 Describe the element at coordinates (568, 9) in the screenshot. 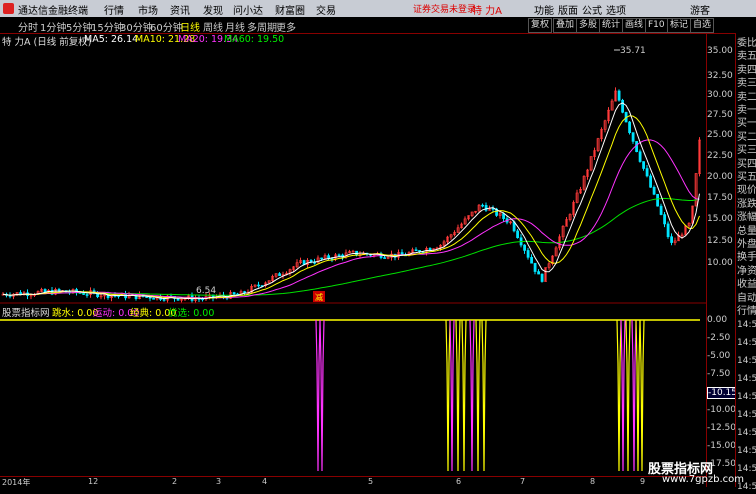

I see `menu-banmian: 版面` at that location.